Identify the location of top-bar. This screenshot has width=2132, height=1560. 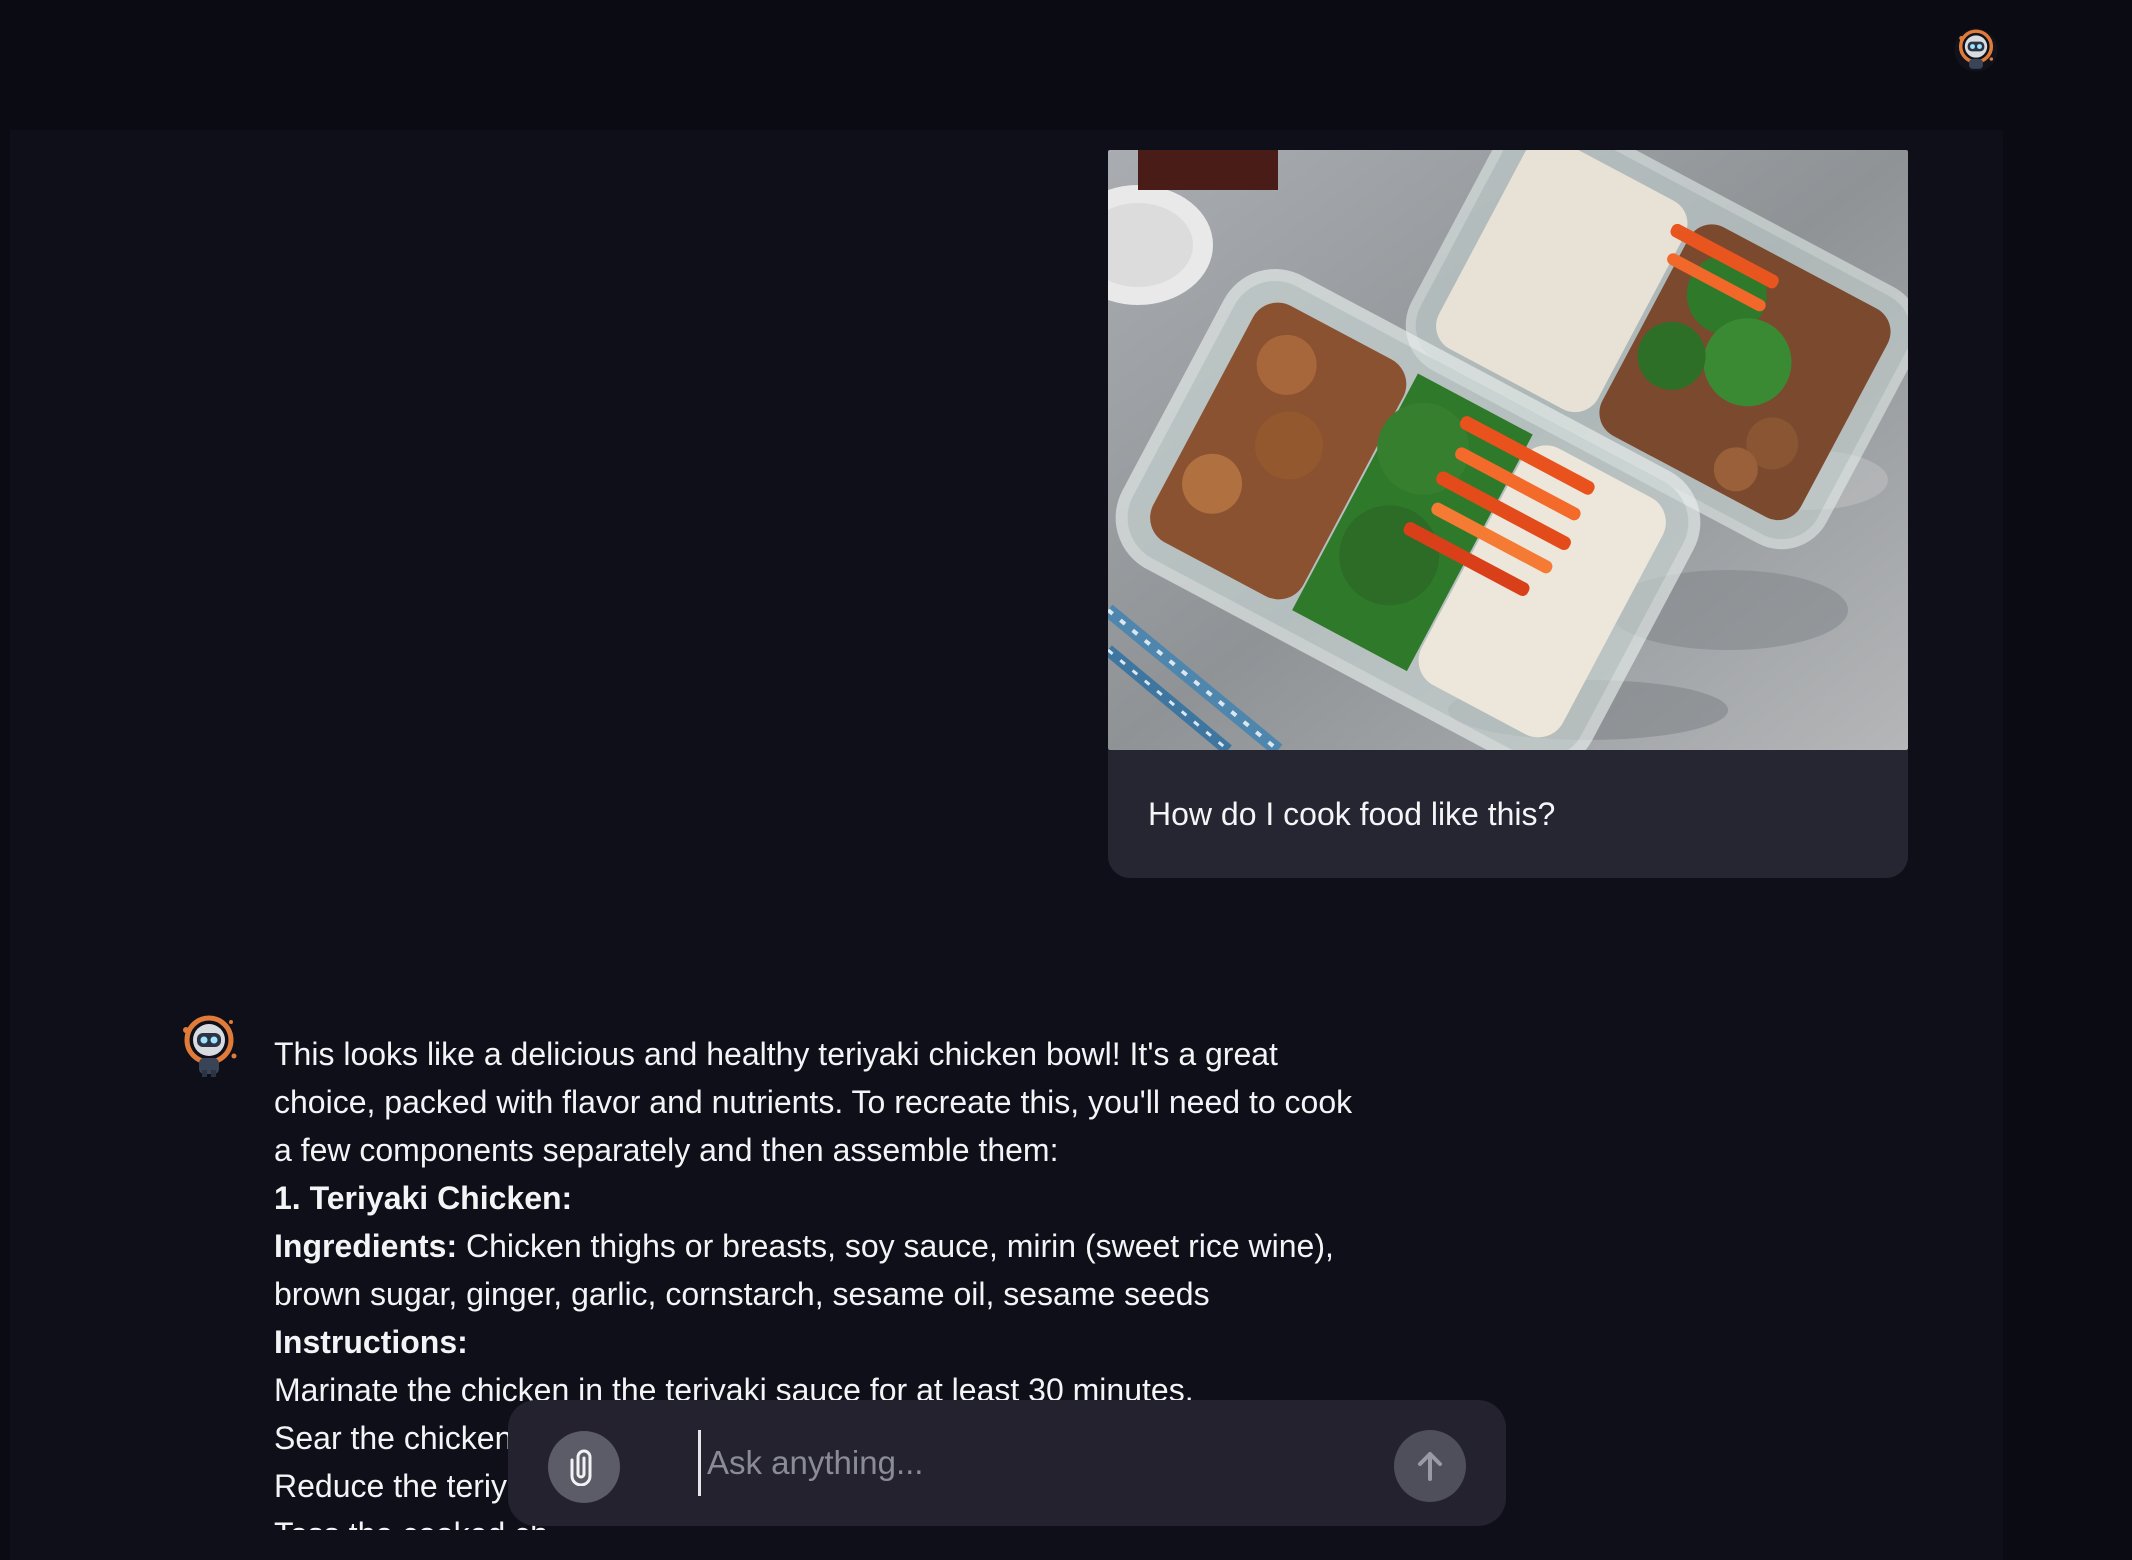
(1066, 65).